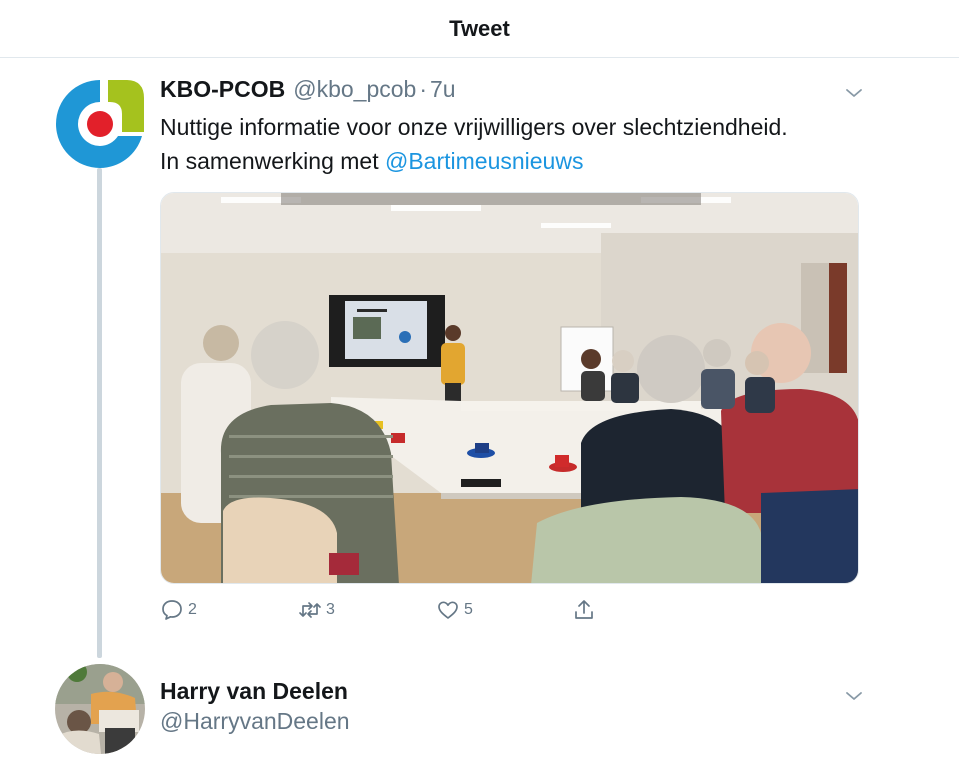 This screenshot has width=959, height=768. Describe the element at coordinates (854, 93) in the screenshot. I see `tweet-menu-chevron-icon` at that location.